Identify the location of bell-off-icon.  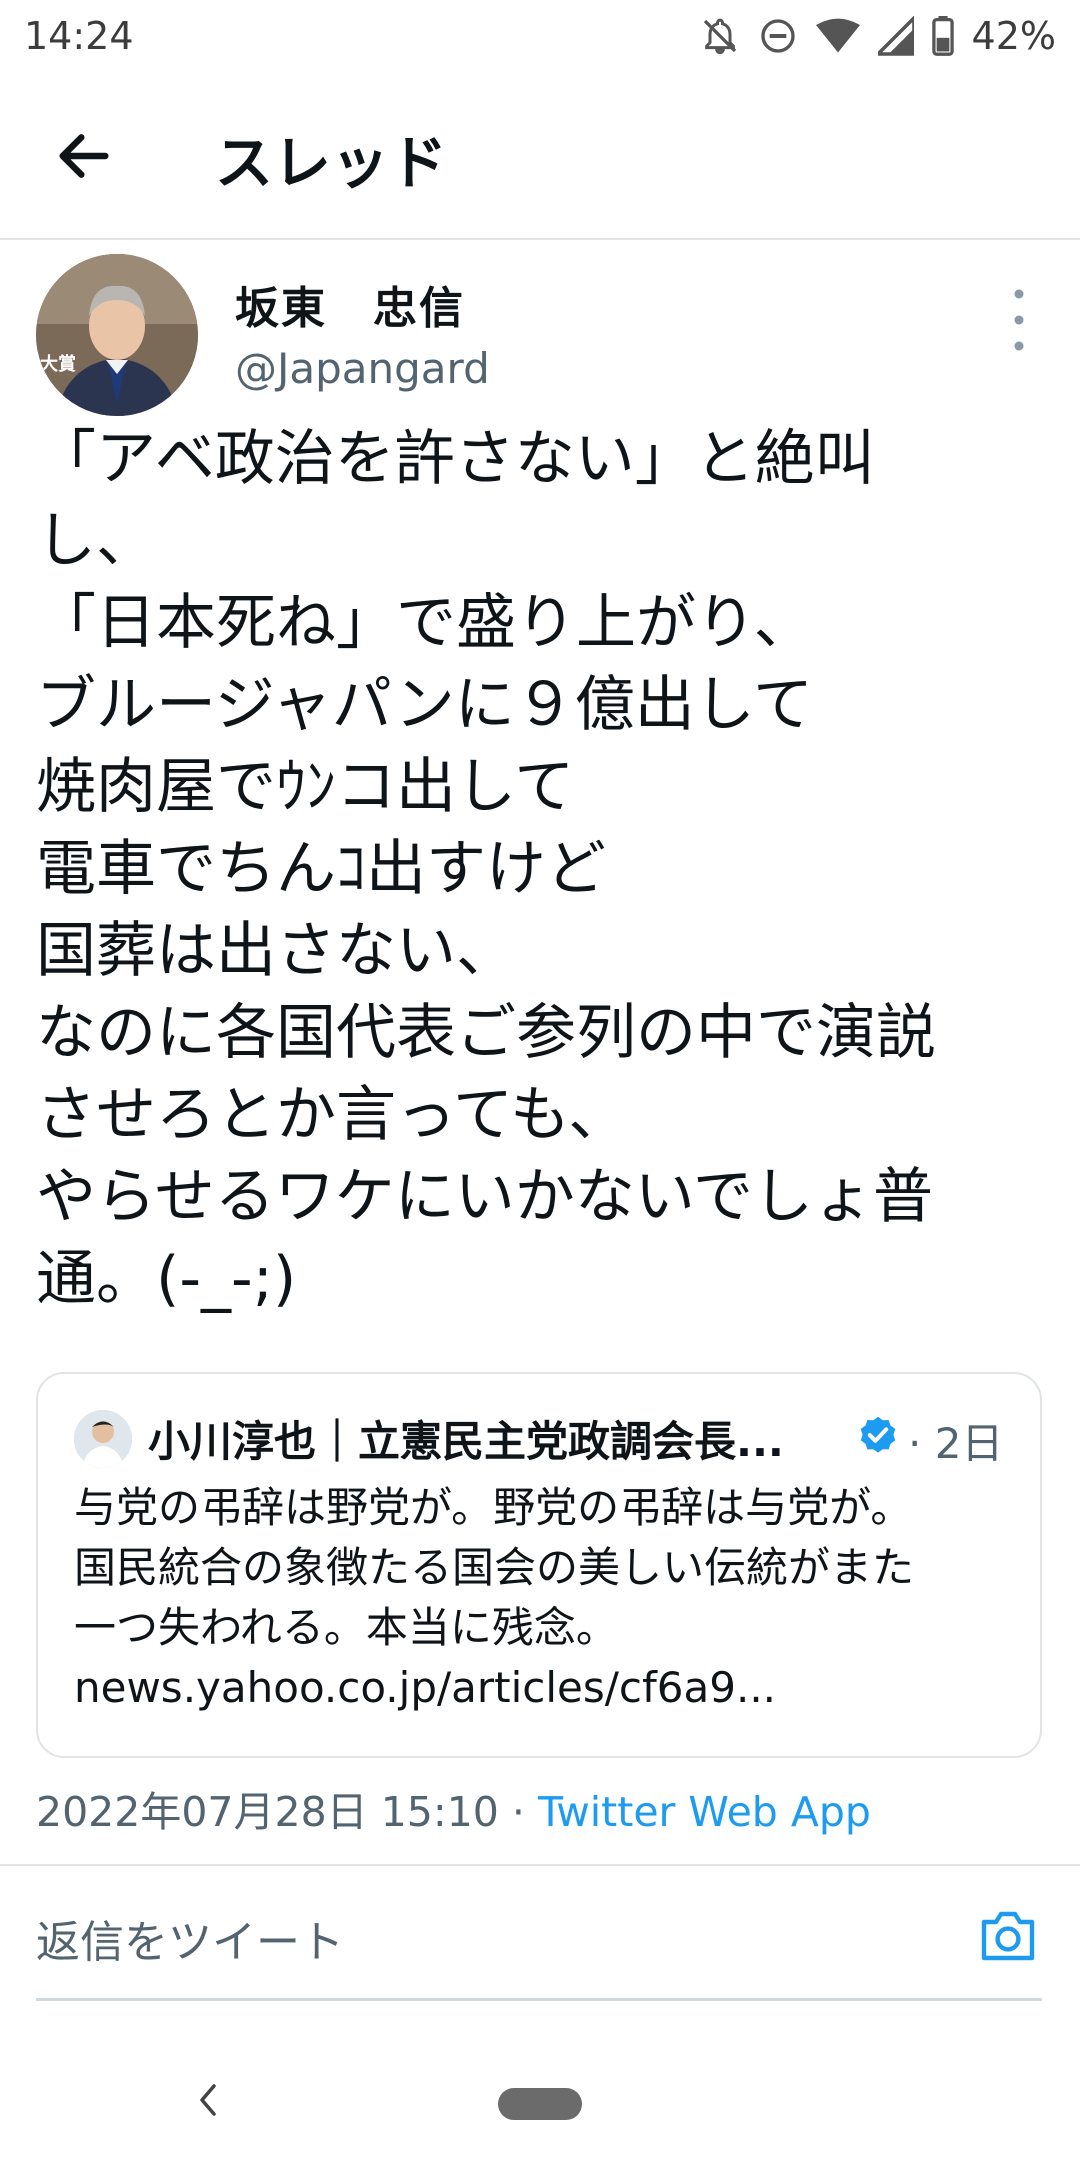
(719, 36).